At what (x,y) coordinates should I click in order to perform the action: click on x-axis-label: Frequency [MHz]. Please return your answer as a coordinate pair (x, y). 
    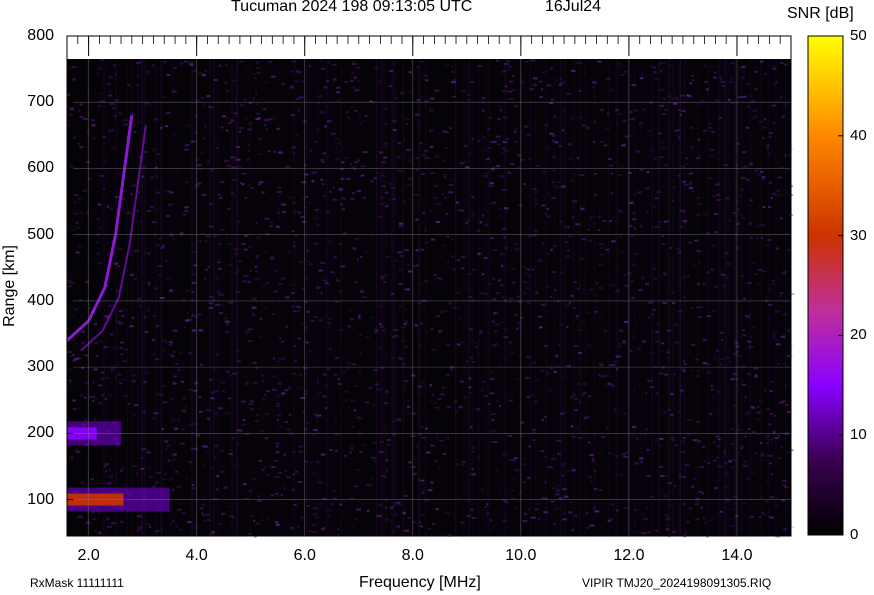
    Looking at the image, I should click on (420, 582).